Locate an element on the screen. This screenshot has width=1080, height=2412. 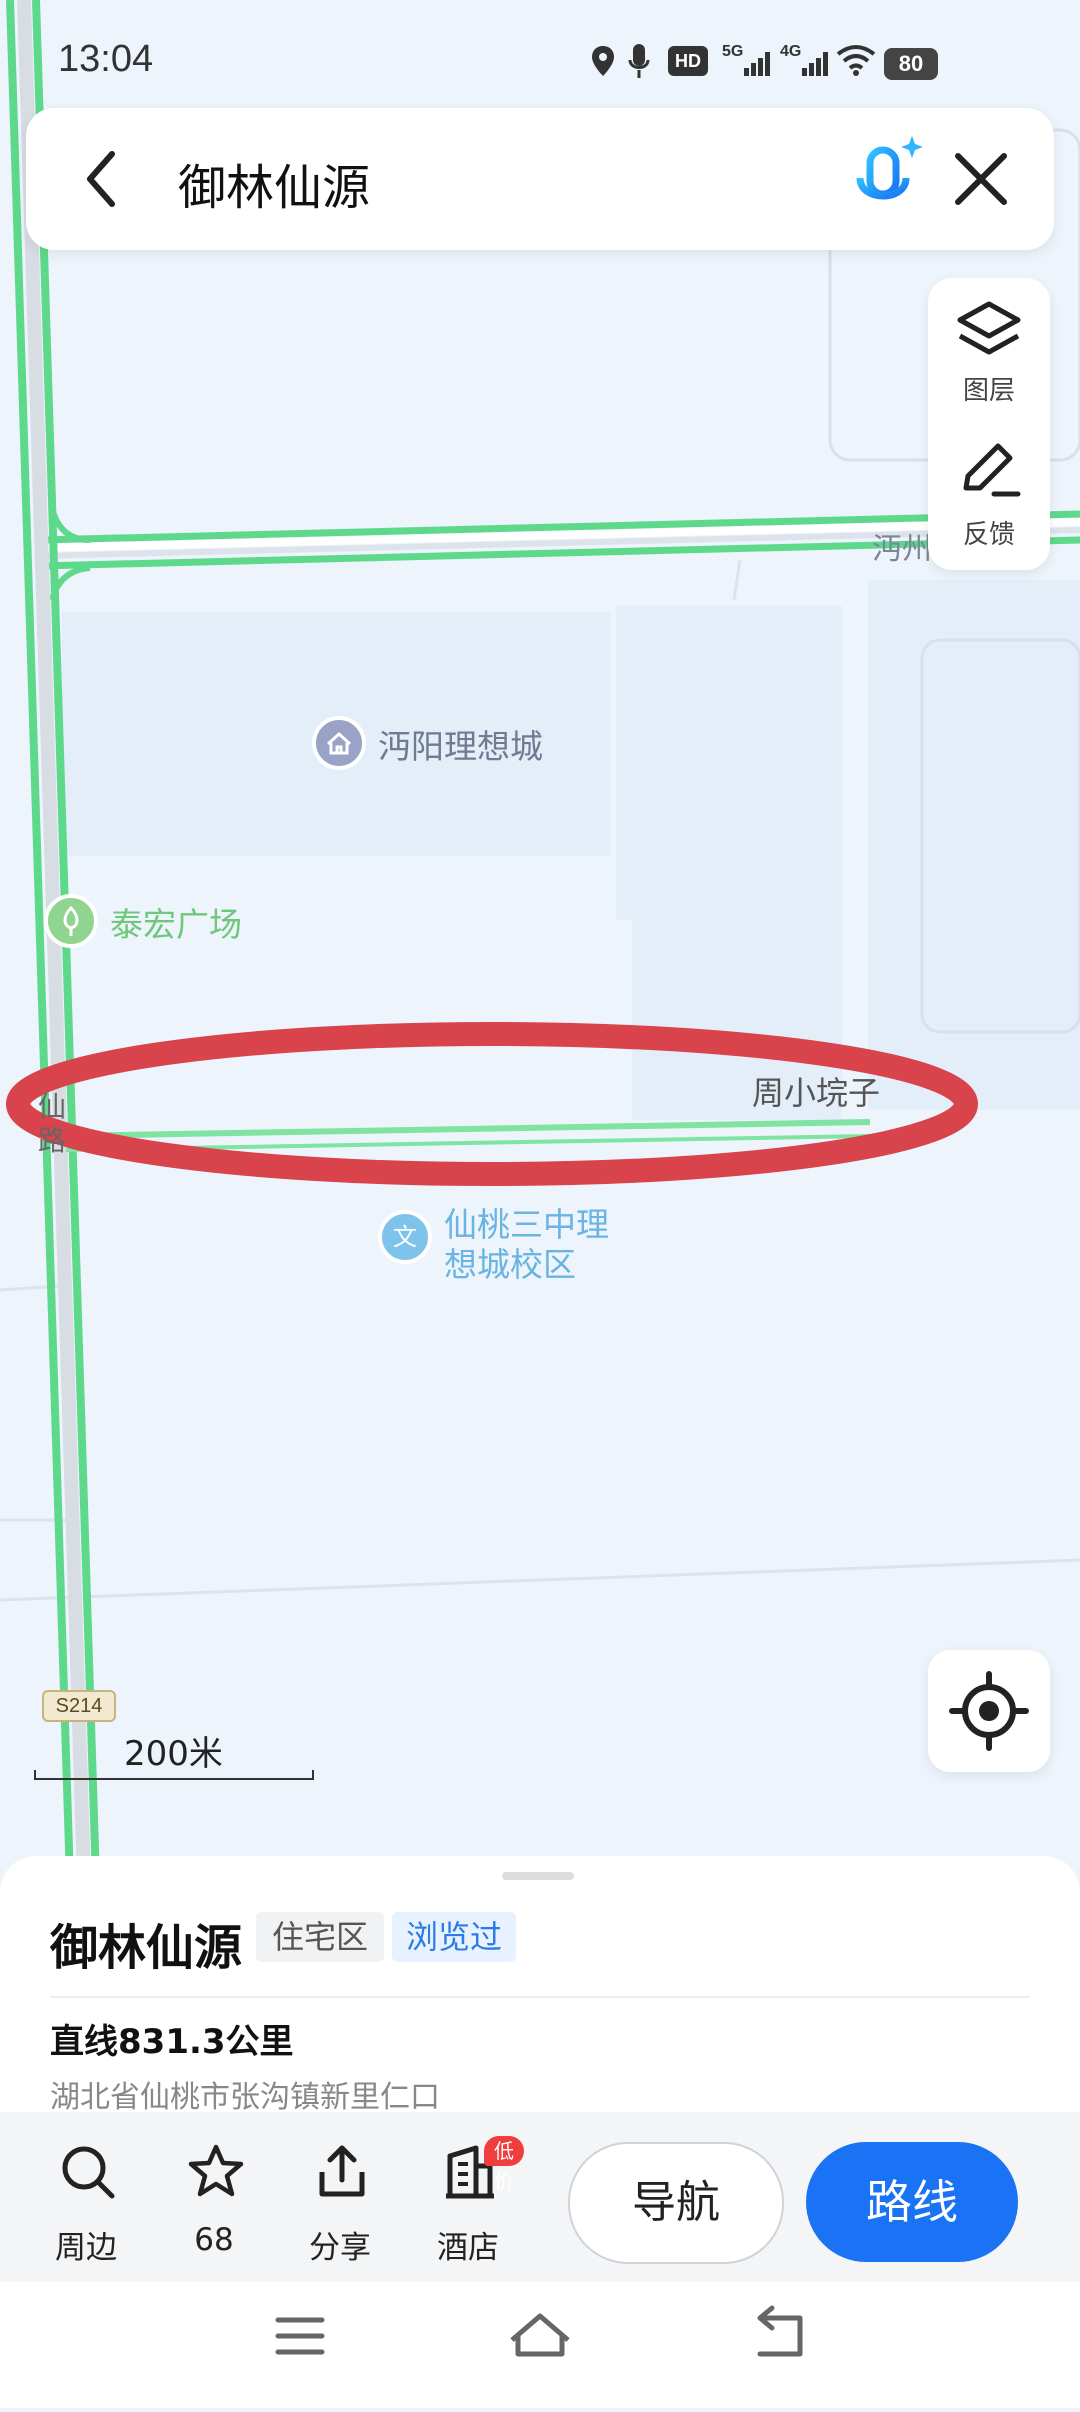
layers-icon is located at coordinates (989, 328).